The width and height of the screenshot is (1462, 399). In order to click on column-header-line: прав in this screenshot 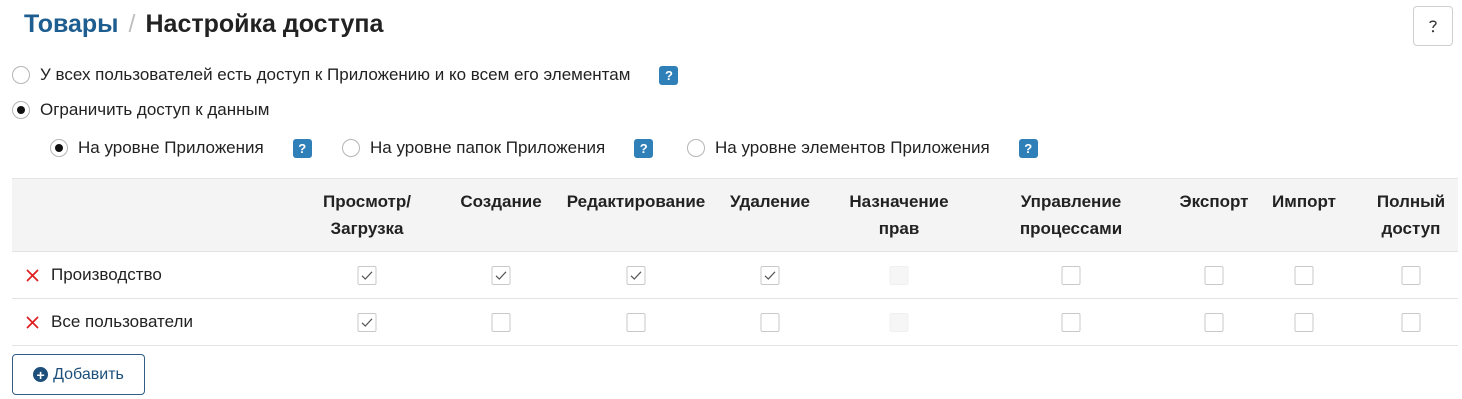, I will do `click(899, 228)`.